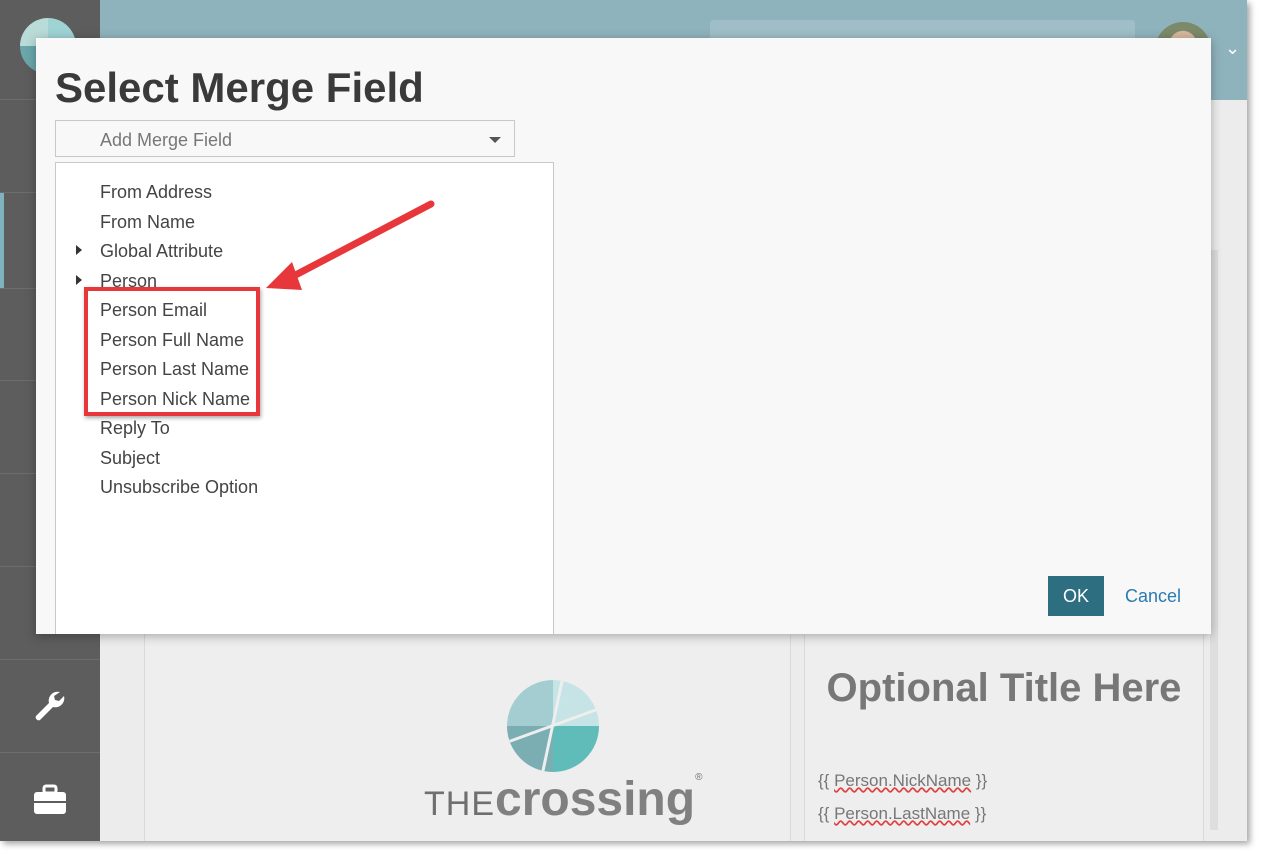 The height and width of the screenshot is (855, 1261). Describe the element at coordinates (699, 777) in the screenshot. I see `logo-registered-mark: ®` at that location.